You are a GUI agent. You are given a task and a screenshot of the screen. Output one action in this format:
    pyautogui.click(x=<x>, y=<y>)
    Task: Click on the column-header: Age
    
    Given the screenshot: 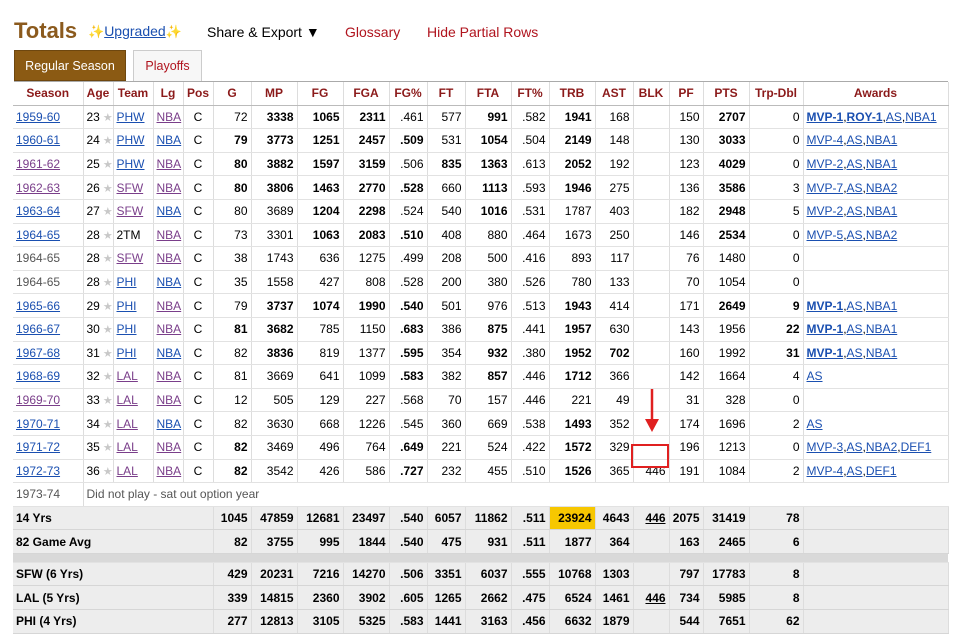 What is the action you would take?
    pyautogui.click(x=98, y=94)
    